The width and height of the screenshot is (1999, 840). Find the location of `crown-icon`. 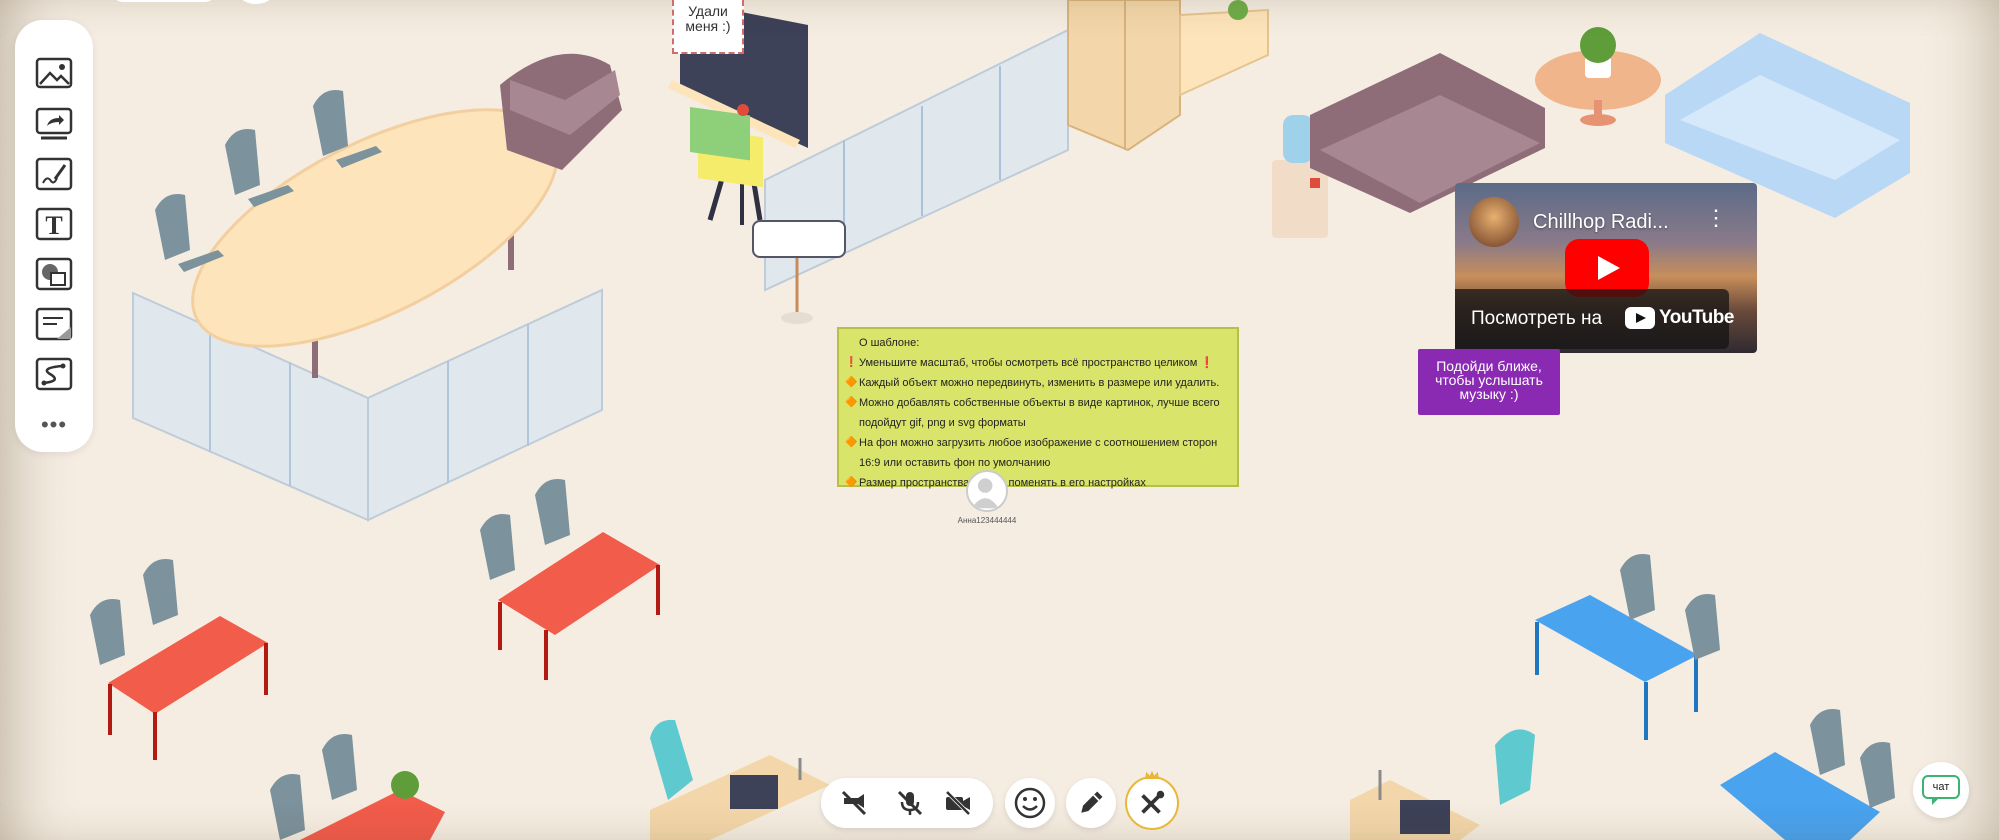

crown-icon is located at coordinates (1152, 775).